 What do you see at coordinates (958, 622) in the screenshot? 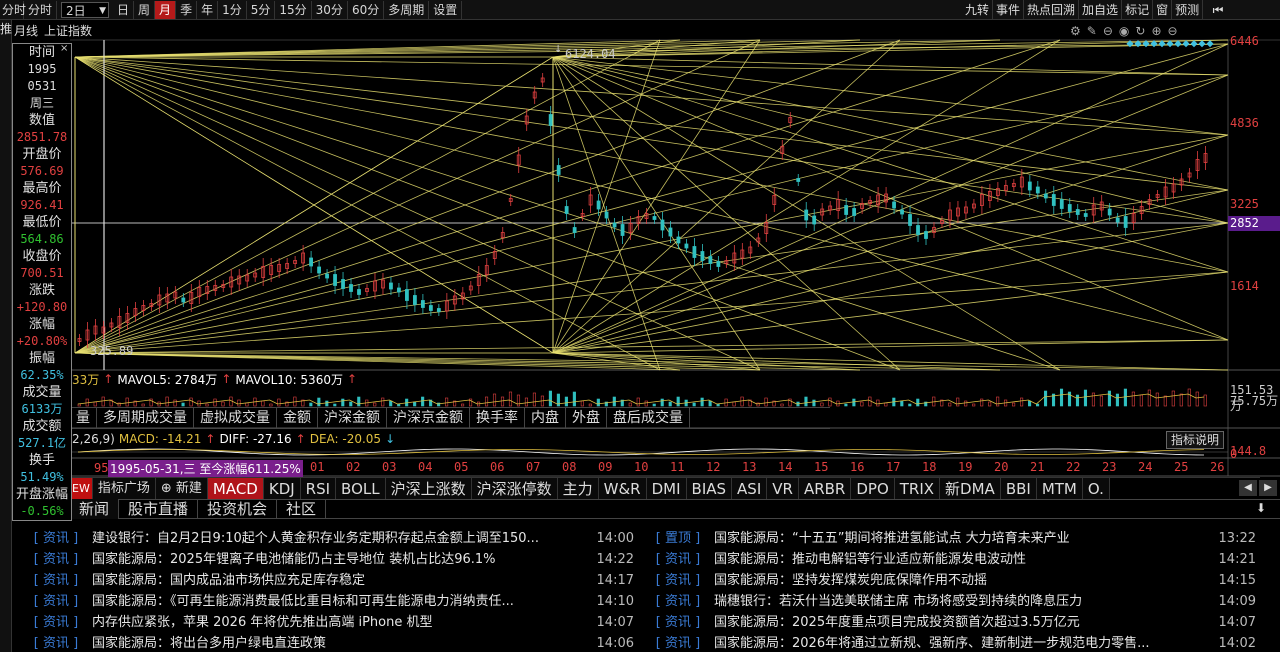
I see `news-title: 国家能源局：2025年度重点项目完成投资额首次超过3.5万亿元` at bounding box center [958, 622].